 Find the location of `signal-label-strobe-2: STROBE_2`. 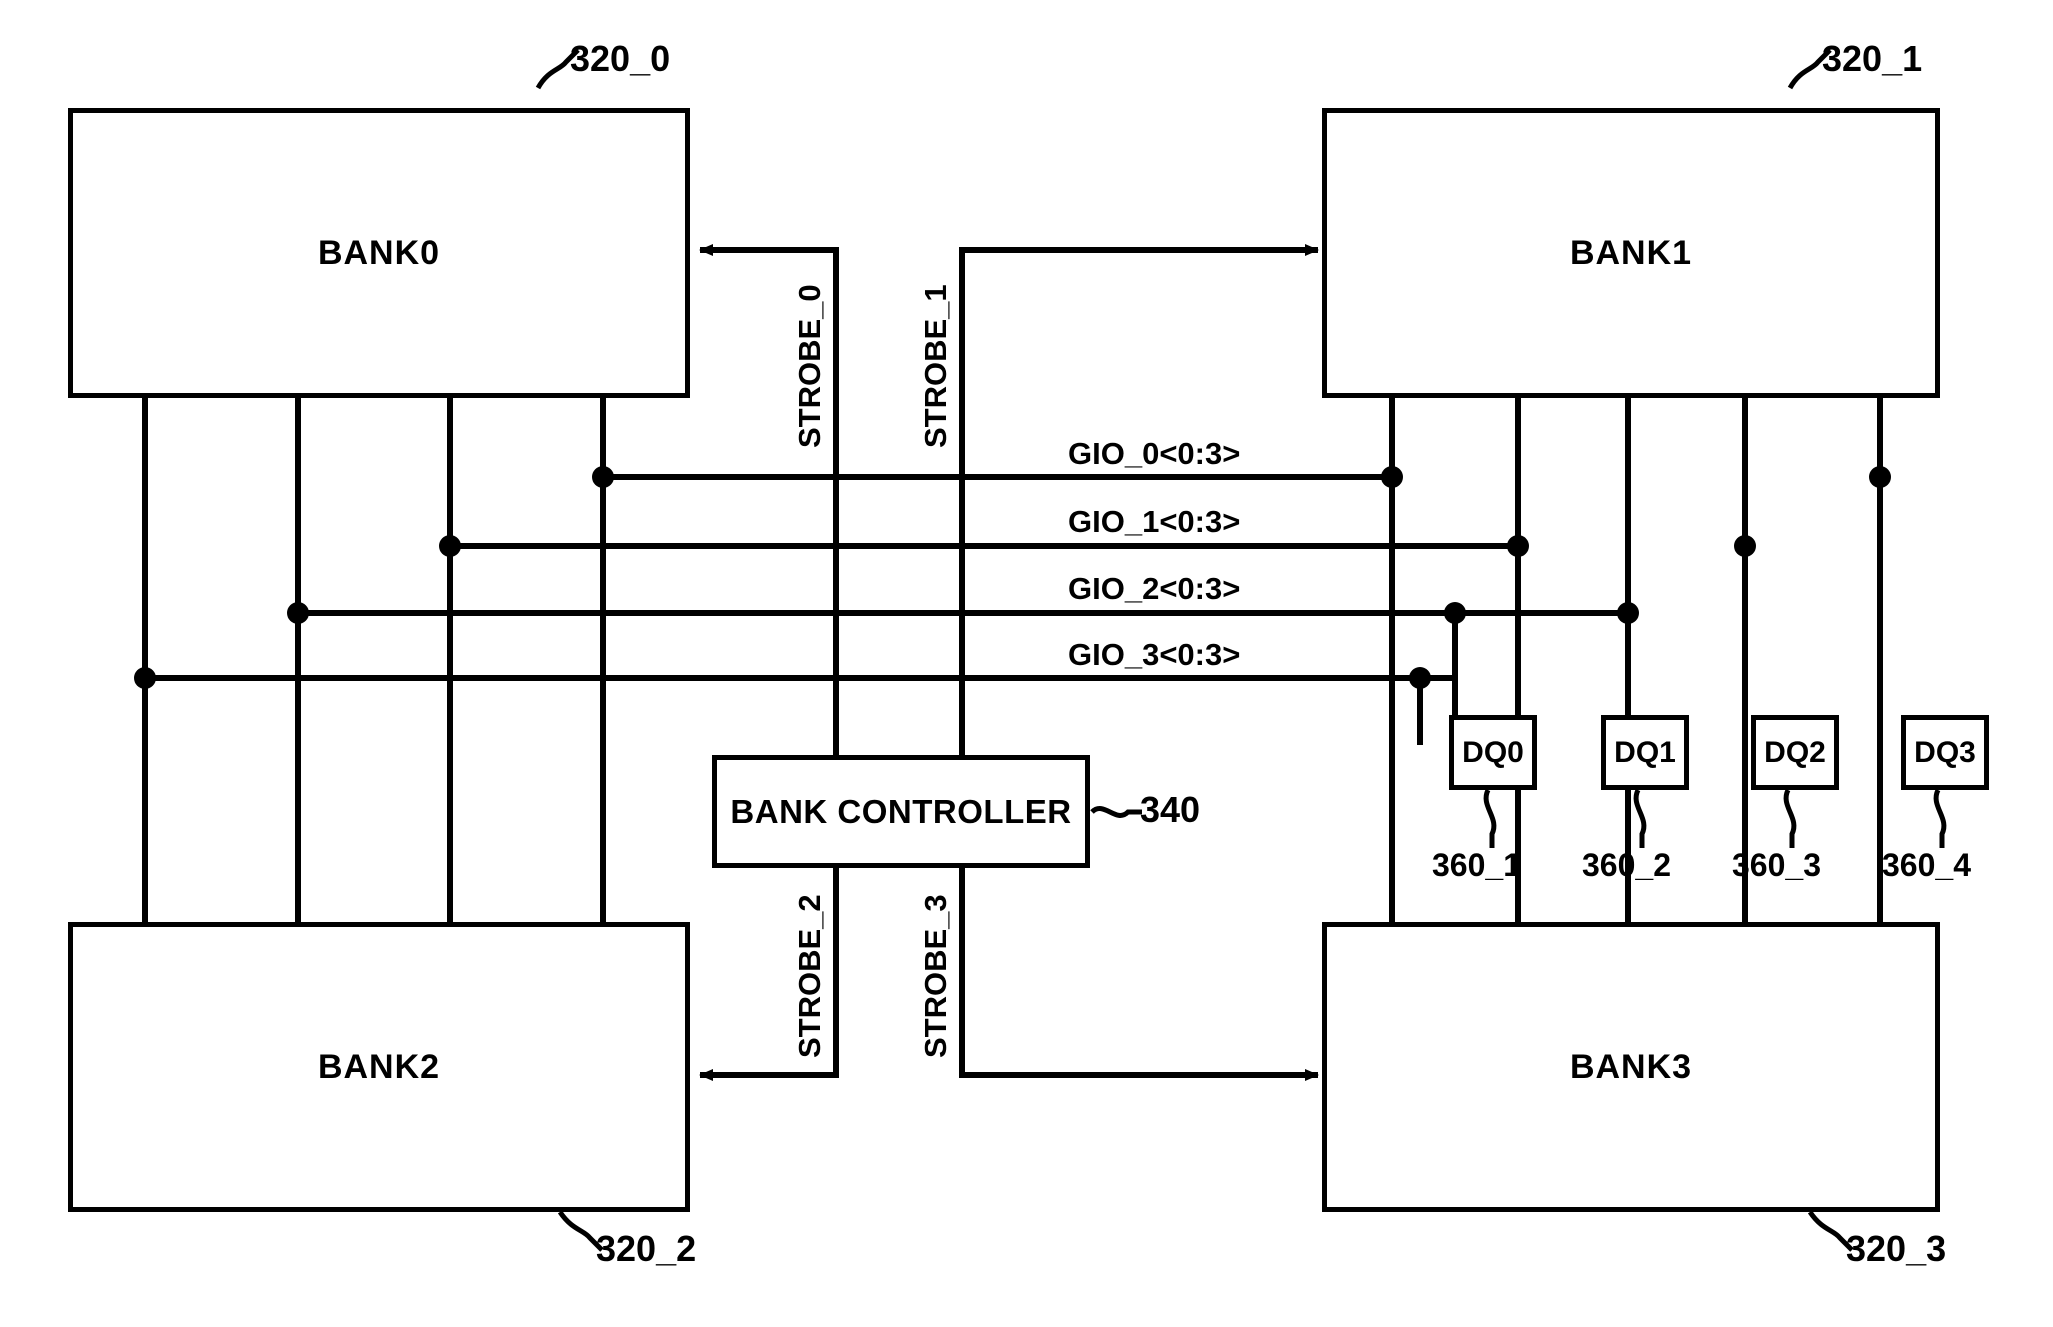

signal-label-strobe-2: STROBE_2 is located at coordinates (809, 976).